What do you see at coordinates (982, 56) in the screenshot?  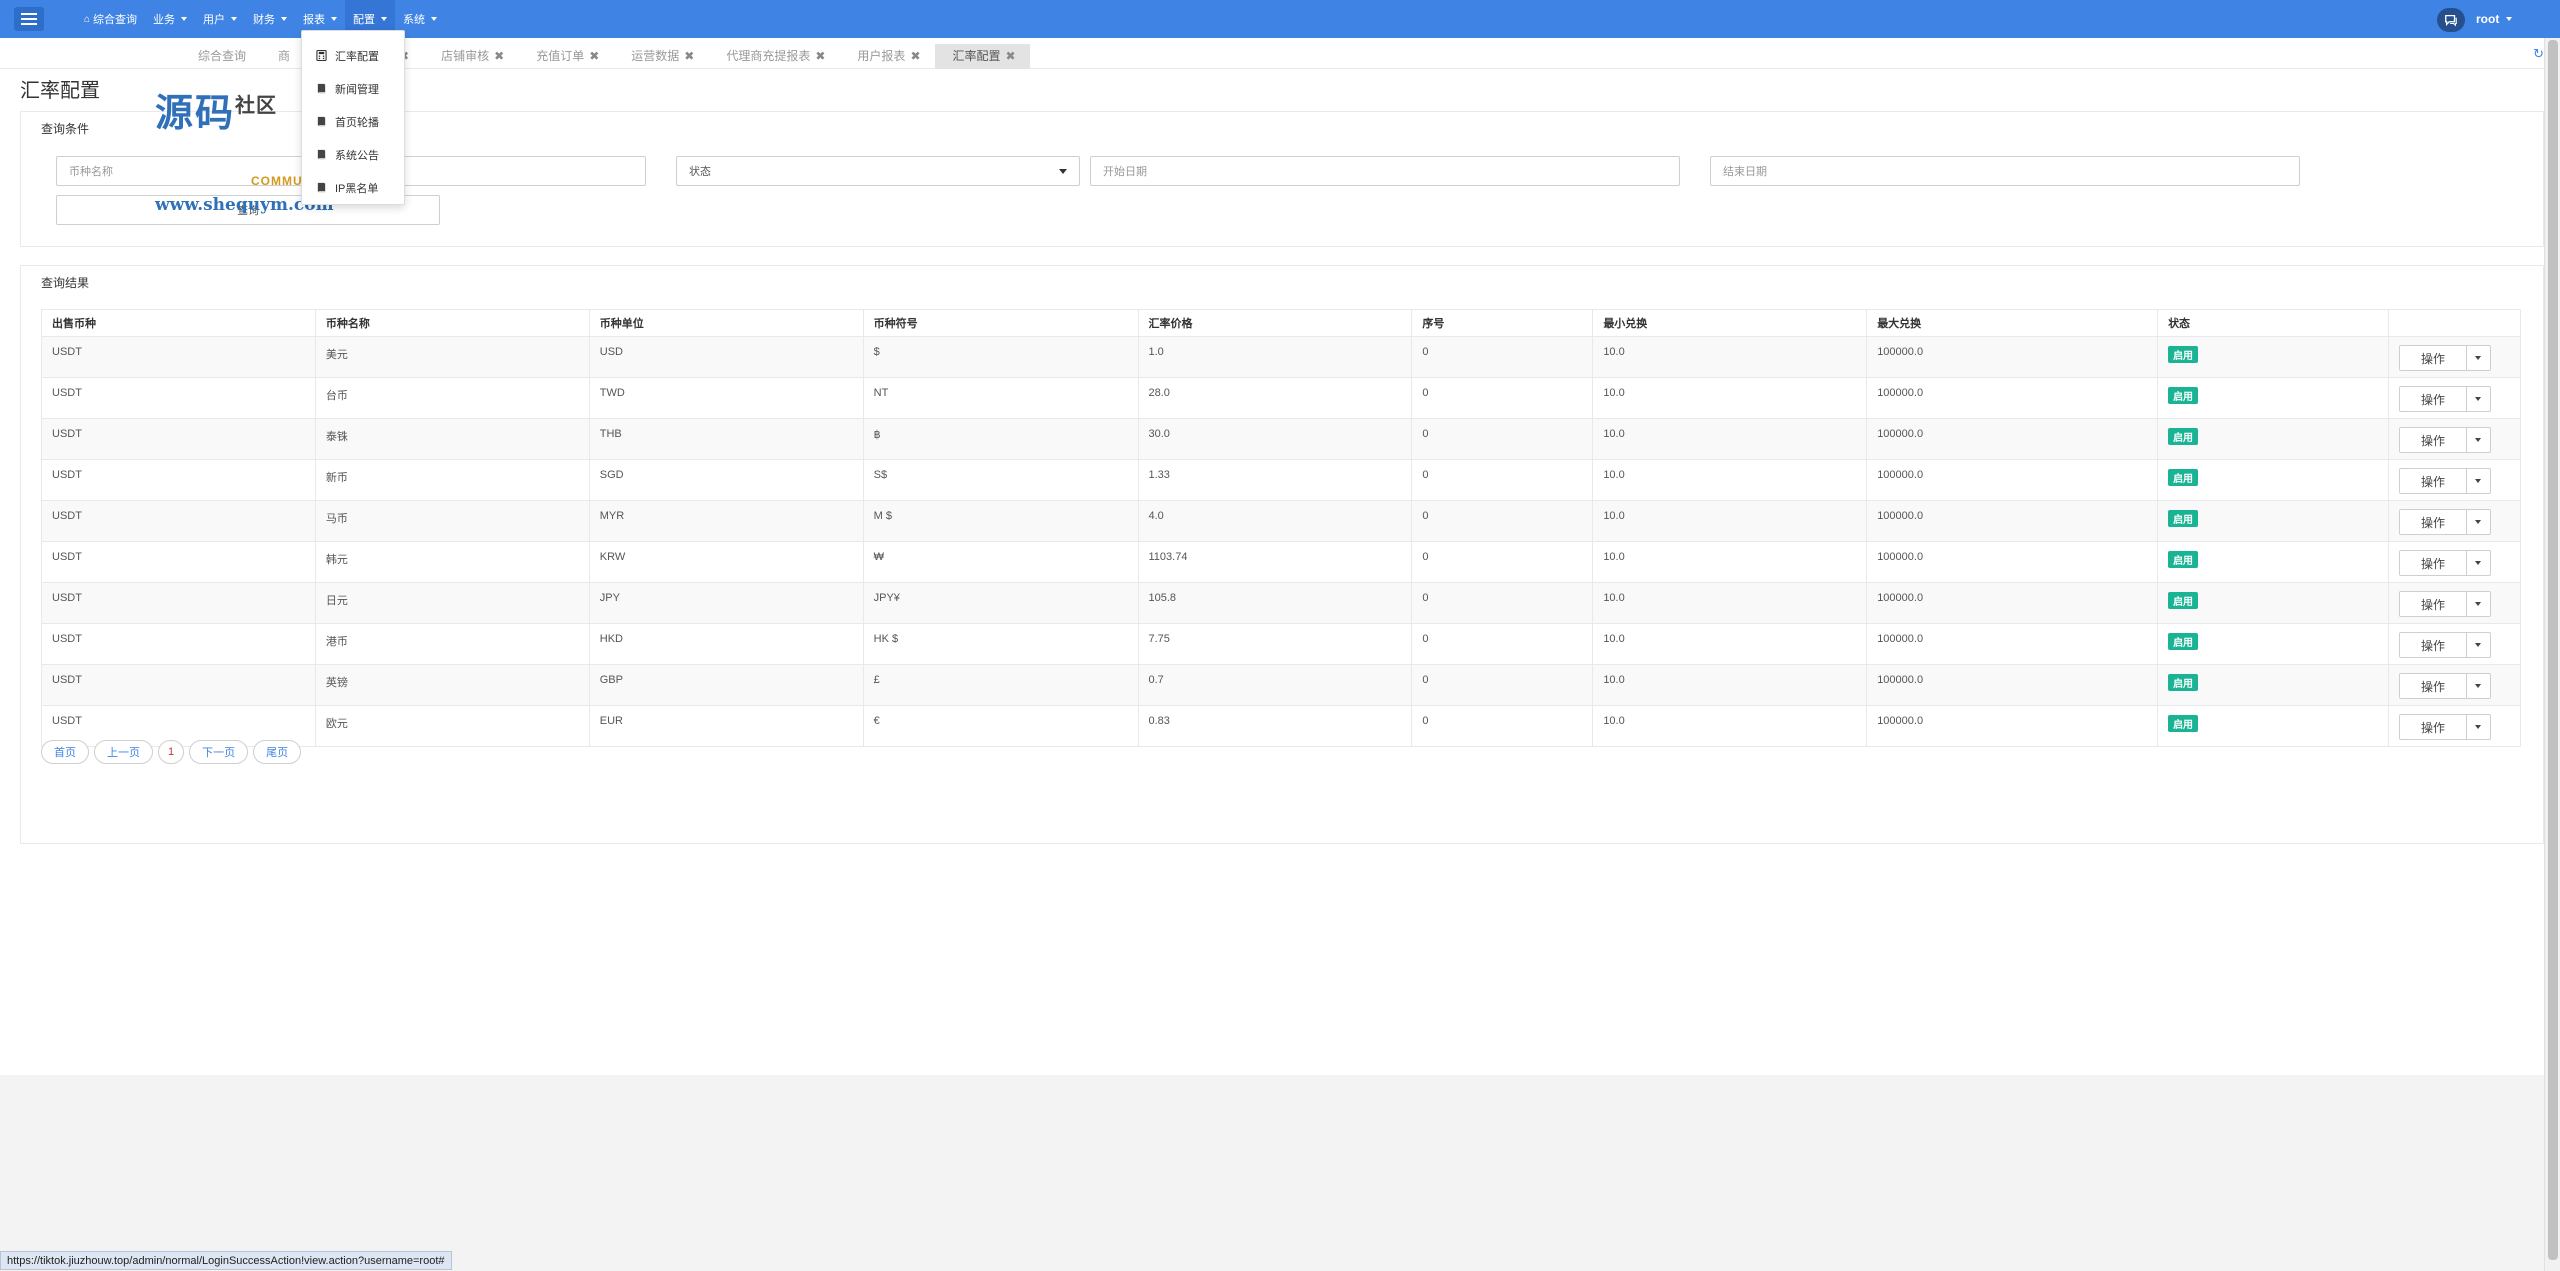 I see `tab-exchange-rate: 汇率配置 ✖` at bounding box center [982, 56].